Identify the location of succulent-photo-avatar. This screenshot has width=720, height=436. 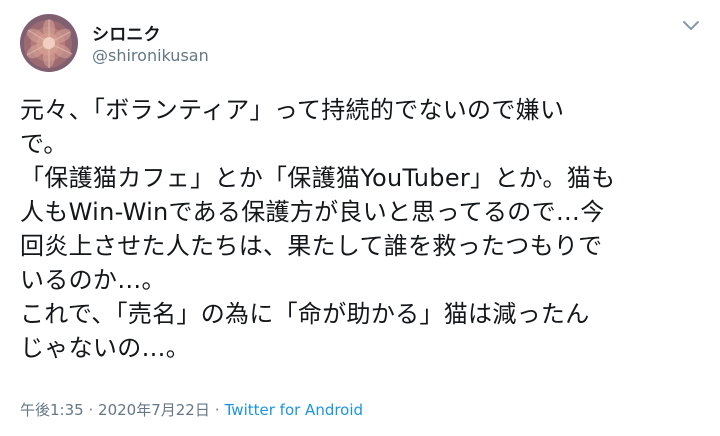
(49, 43).